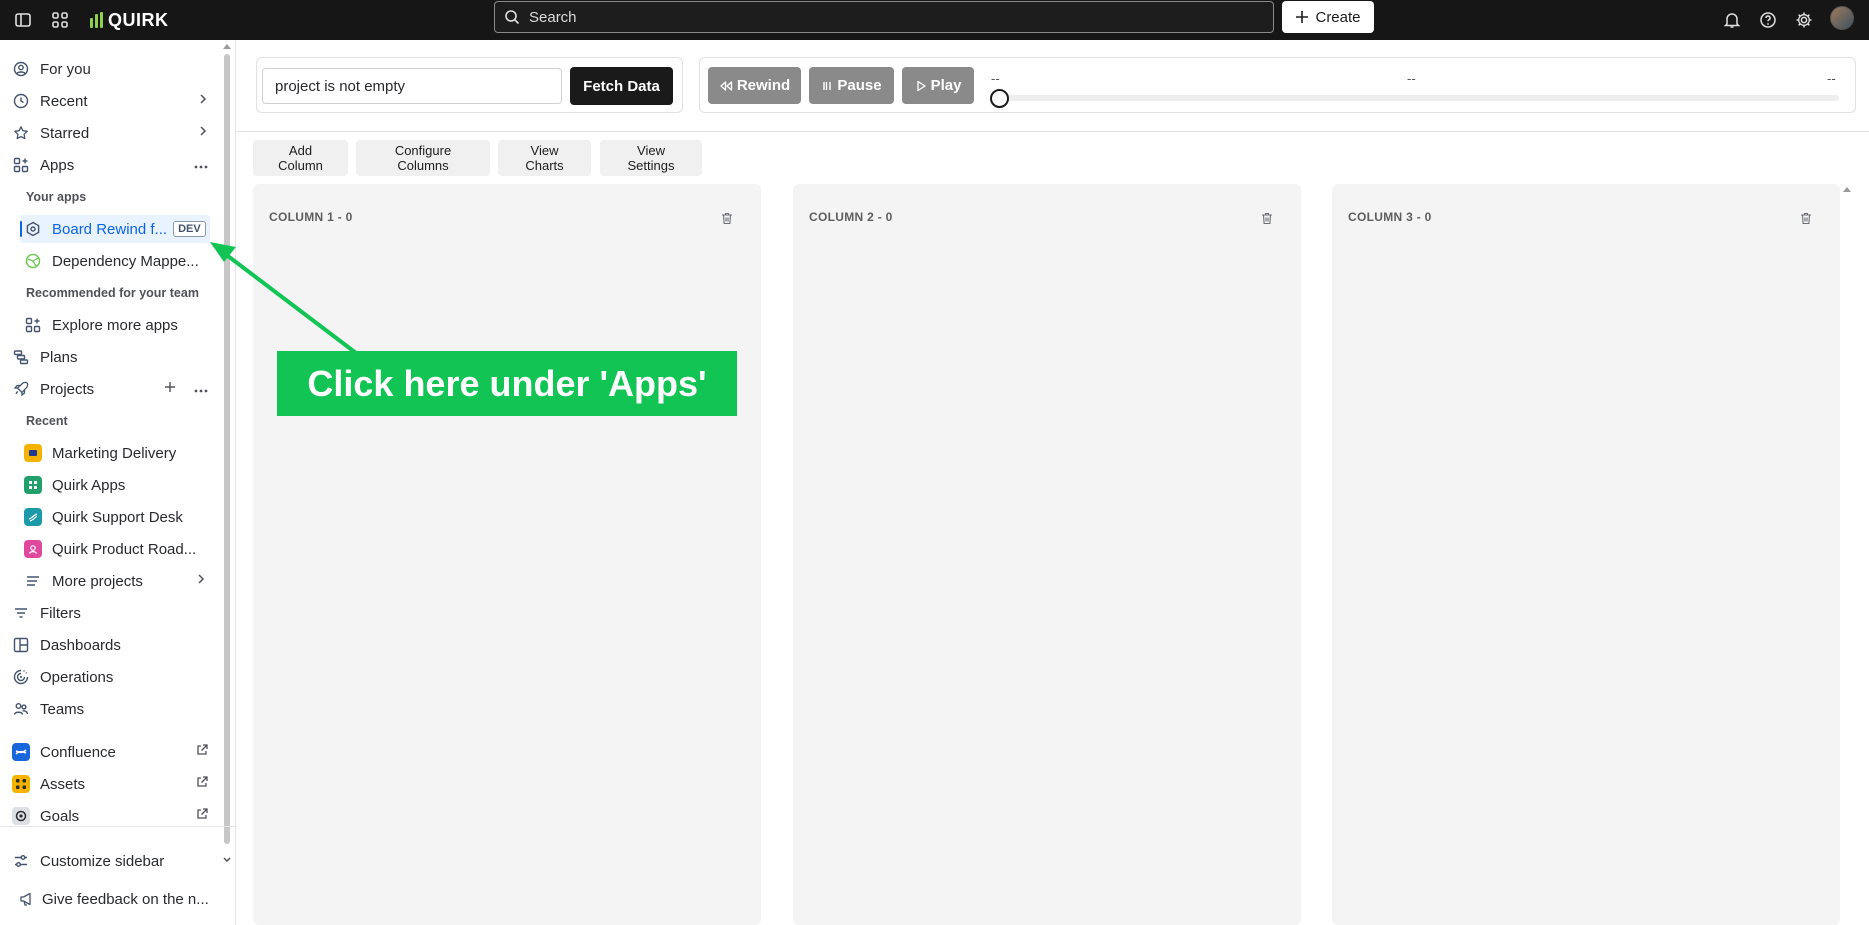 The image size is (1869, 925). Describe the element at coordinates (621, 86) in the screenshot. I see `fetch-data-button: Fetch Data` at that location.